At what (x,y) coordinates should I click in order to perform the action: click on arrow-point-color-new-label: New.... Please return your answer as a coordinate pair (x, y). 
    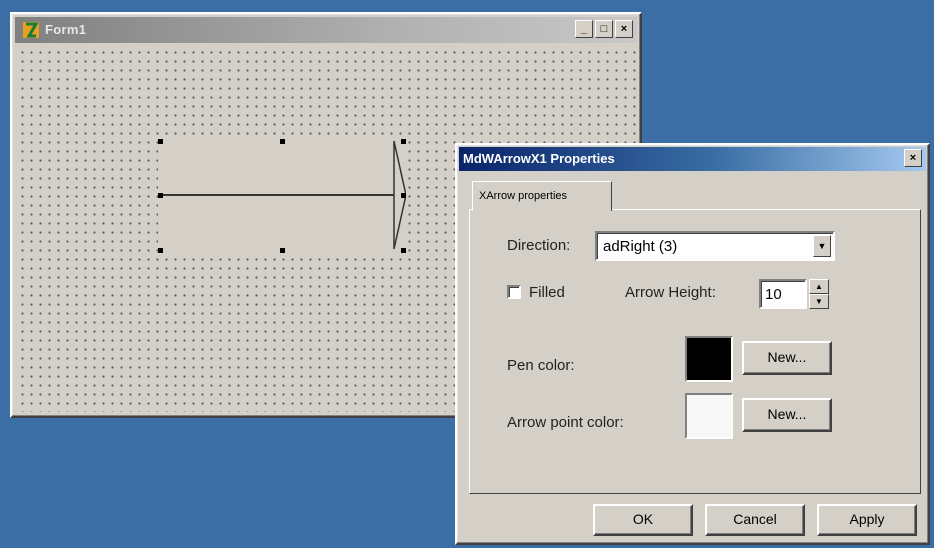
    Looking at the image, I should click on (787, 414).